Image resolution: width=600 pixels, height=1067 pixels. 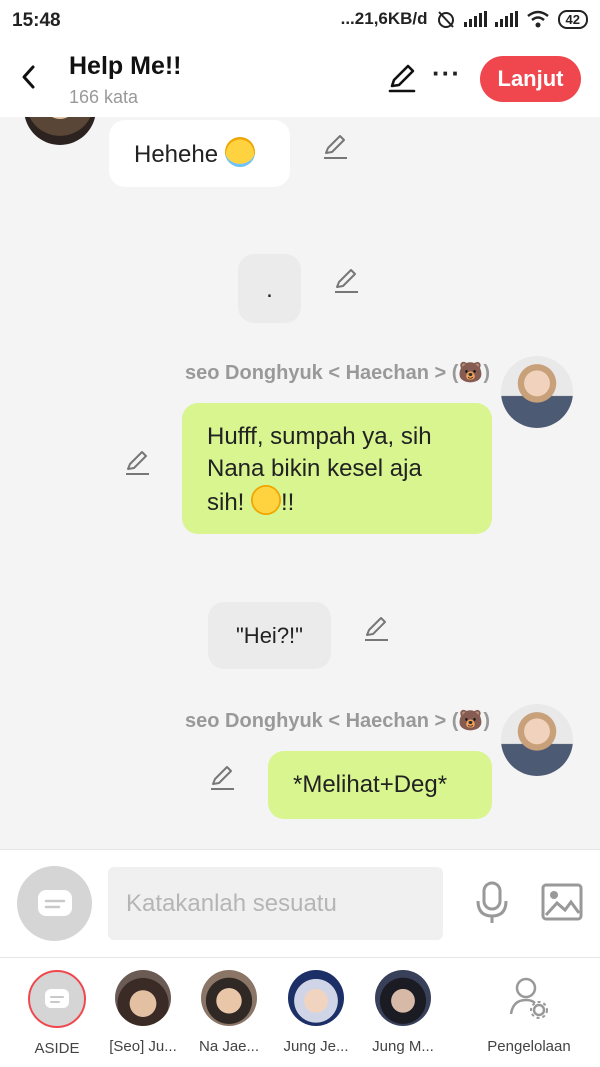 I want to click on character-label: ASIDE, so click(x=57, y=1048).